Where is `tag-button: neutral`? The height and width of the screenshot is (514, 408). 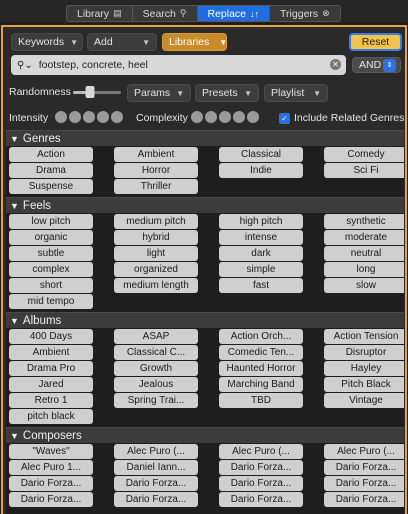 tag-button: neutral is located at coordinates (364, 253).